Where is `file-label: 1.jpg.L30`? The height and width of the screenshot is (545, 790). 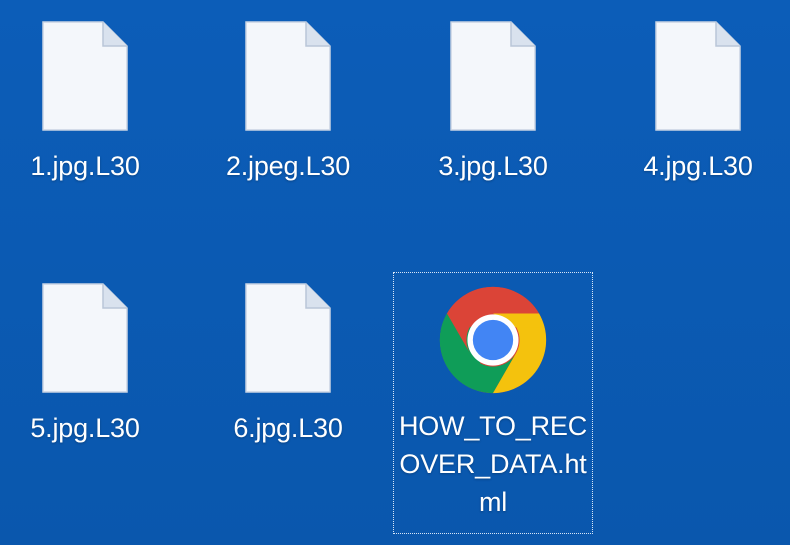 file-label: 1.jpg.L30 is located at coordinates (85, 166).